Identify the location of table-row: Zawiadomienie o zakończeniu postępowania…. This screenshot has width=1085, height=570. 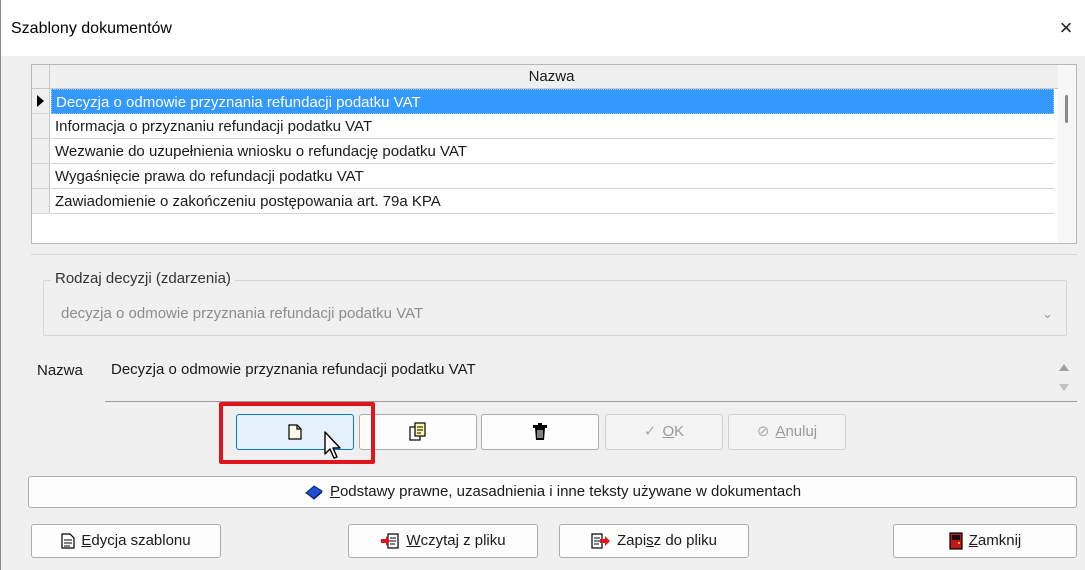
(545, 201).